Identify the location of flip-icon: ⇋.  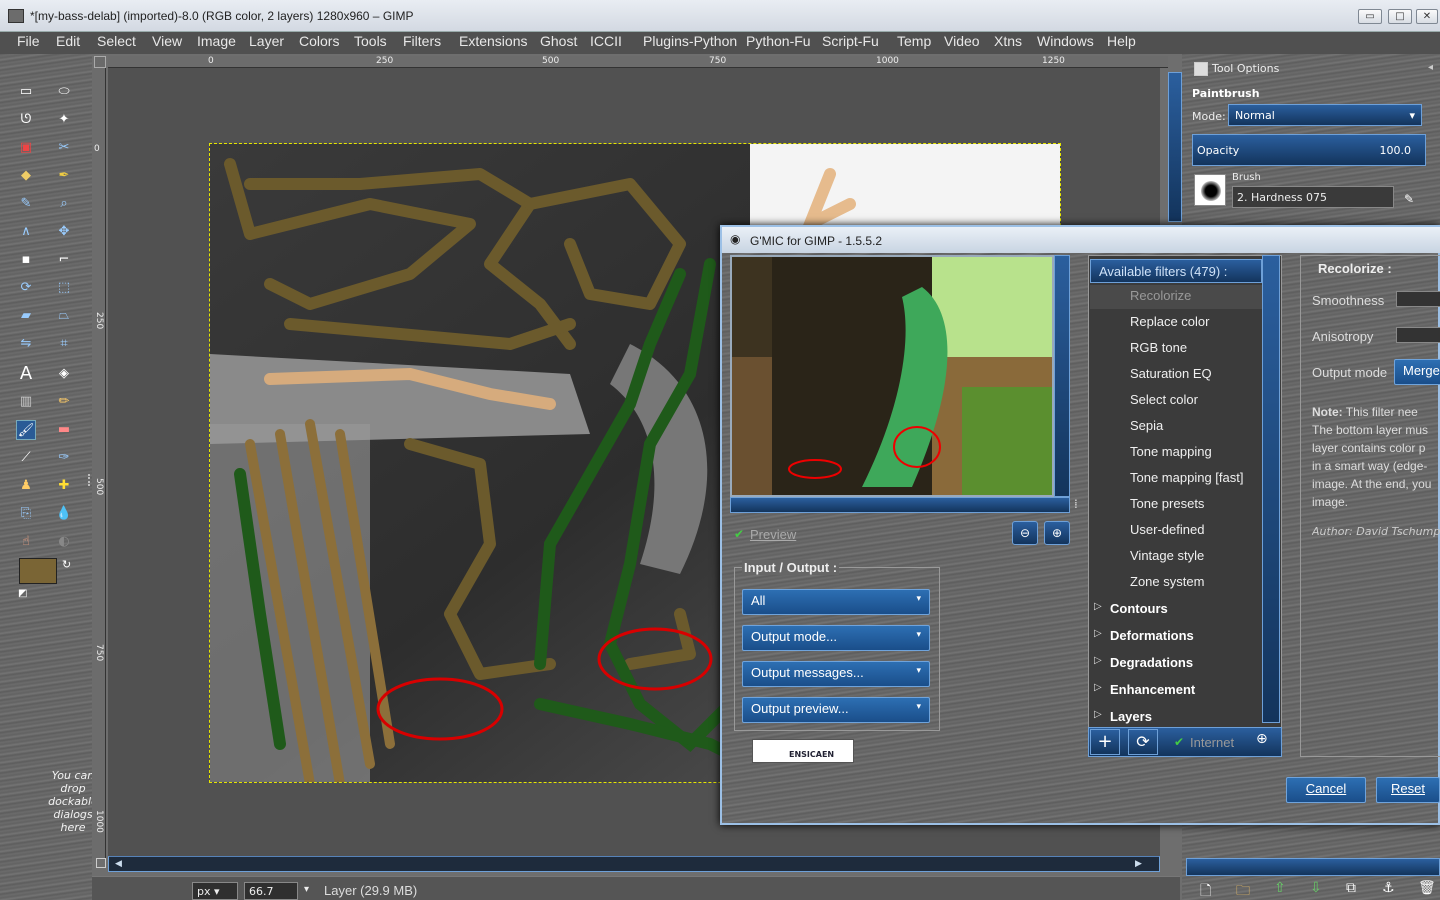
(26, 344).